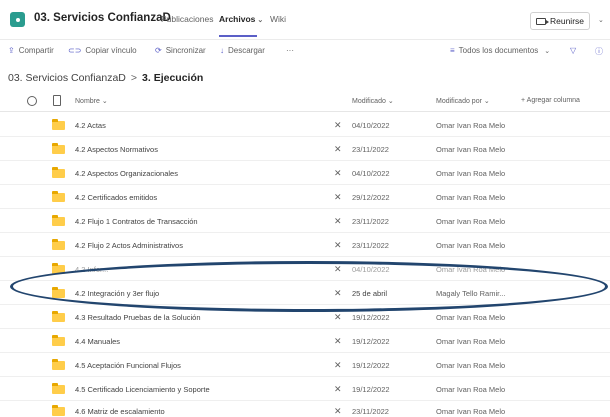 The width and height of the screenshot is (610, 417). I want to click on breadcrumb-parent: 03. Servicios ConfianzaD, so click(67, 78).